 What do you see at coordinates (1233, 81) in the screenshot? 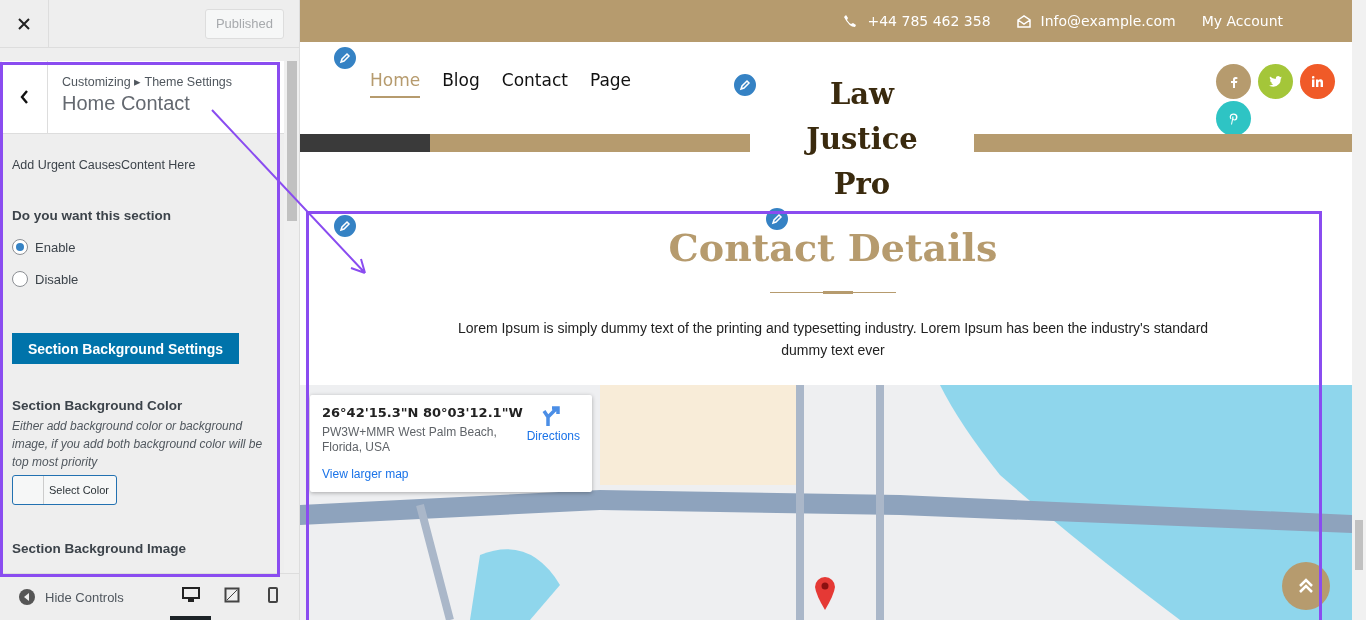
I see `facebook-icon` at bounding box center [1233, 81].